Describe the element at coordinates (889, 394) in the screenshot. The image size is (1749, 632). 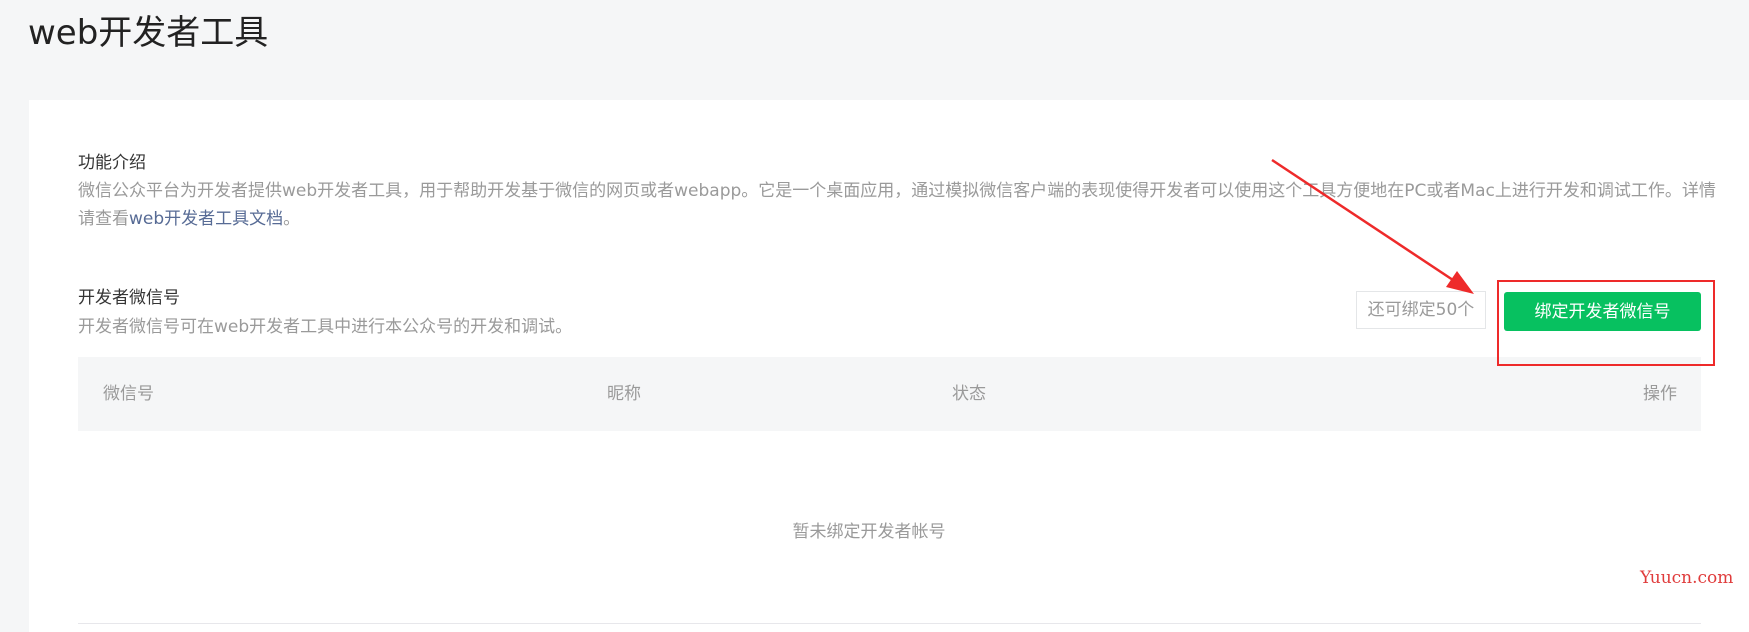
I see `table-header: 微信号 昵称 状态 操作` at that location.